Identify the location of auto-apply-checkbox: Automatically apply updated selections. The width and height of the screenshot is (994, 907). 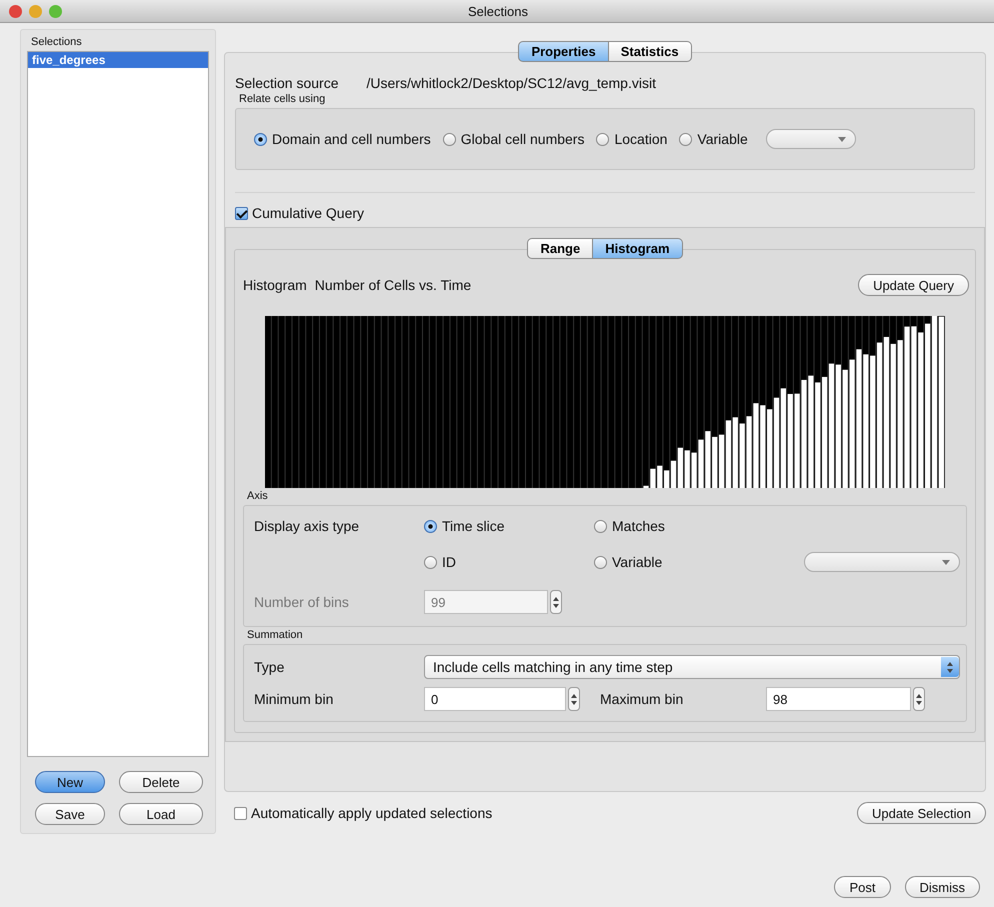
(363, 813).